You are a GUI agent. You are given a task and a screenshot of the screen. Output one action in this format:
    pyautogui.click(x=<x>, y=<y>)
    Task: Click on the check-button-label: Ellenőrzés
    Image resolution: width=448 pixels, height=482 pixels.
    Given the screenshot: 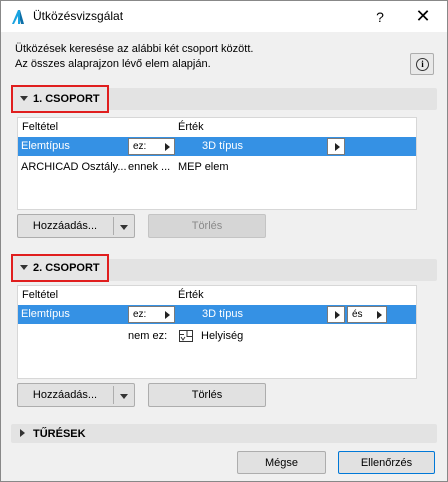 What is the action you would take?
    pyautogui.click(x=386, y=463)
    